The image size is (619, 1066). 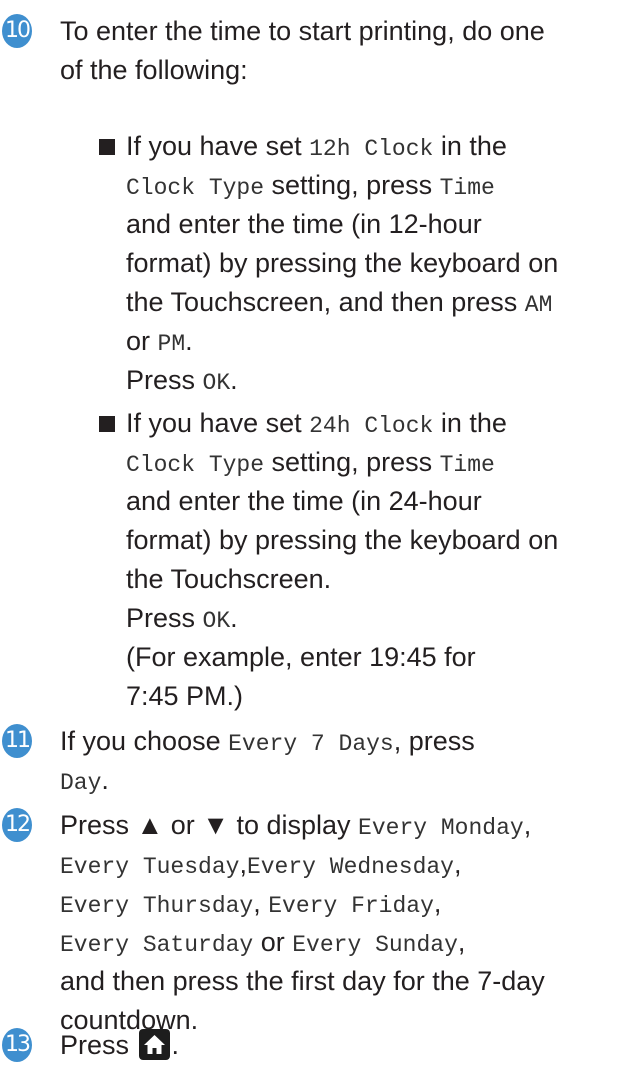 I want to click on bullet-line: If you have set 12h Clock in the, so click(x=316, y=146).